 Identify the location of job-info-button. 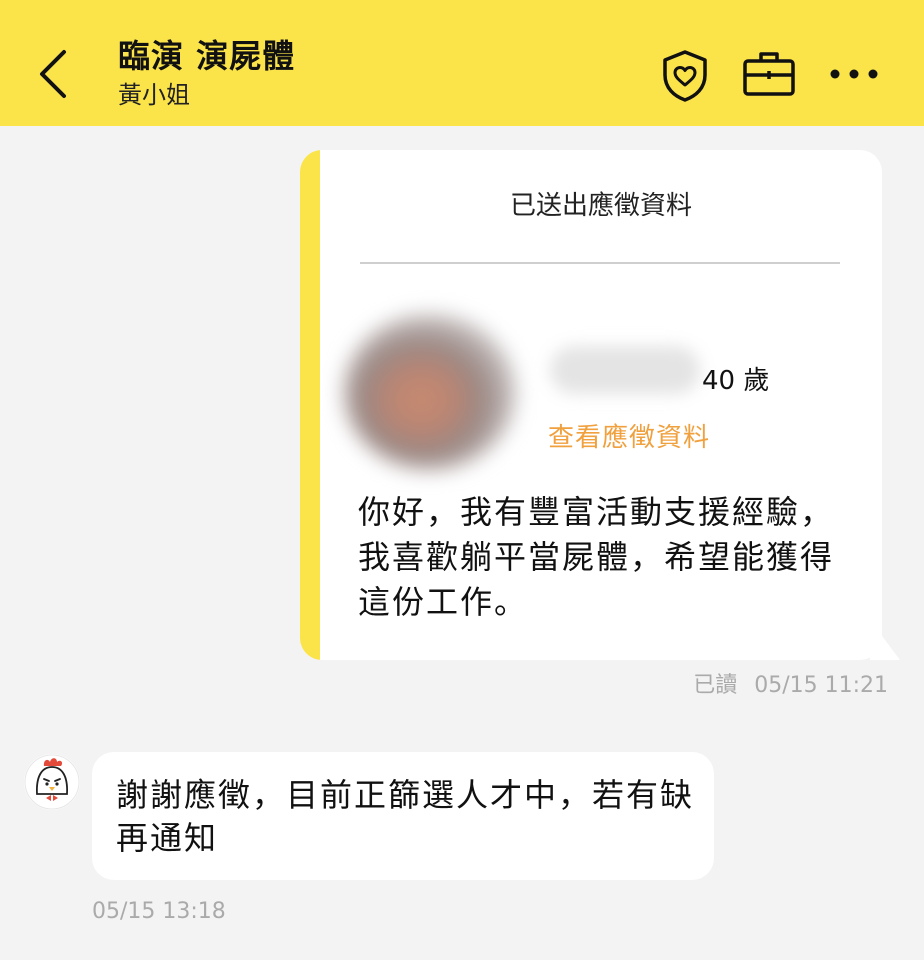
(769, 74).